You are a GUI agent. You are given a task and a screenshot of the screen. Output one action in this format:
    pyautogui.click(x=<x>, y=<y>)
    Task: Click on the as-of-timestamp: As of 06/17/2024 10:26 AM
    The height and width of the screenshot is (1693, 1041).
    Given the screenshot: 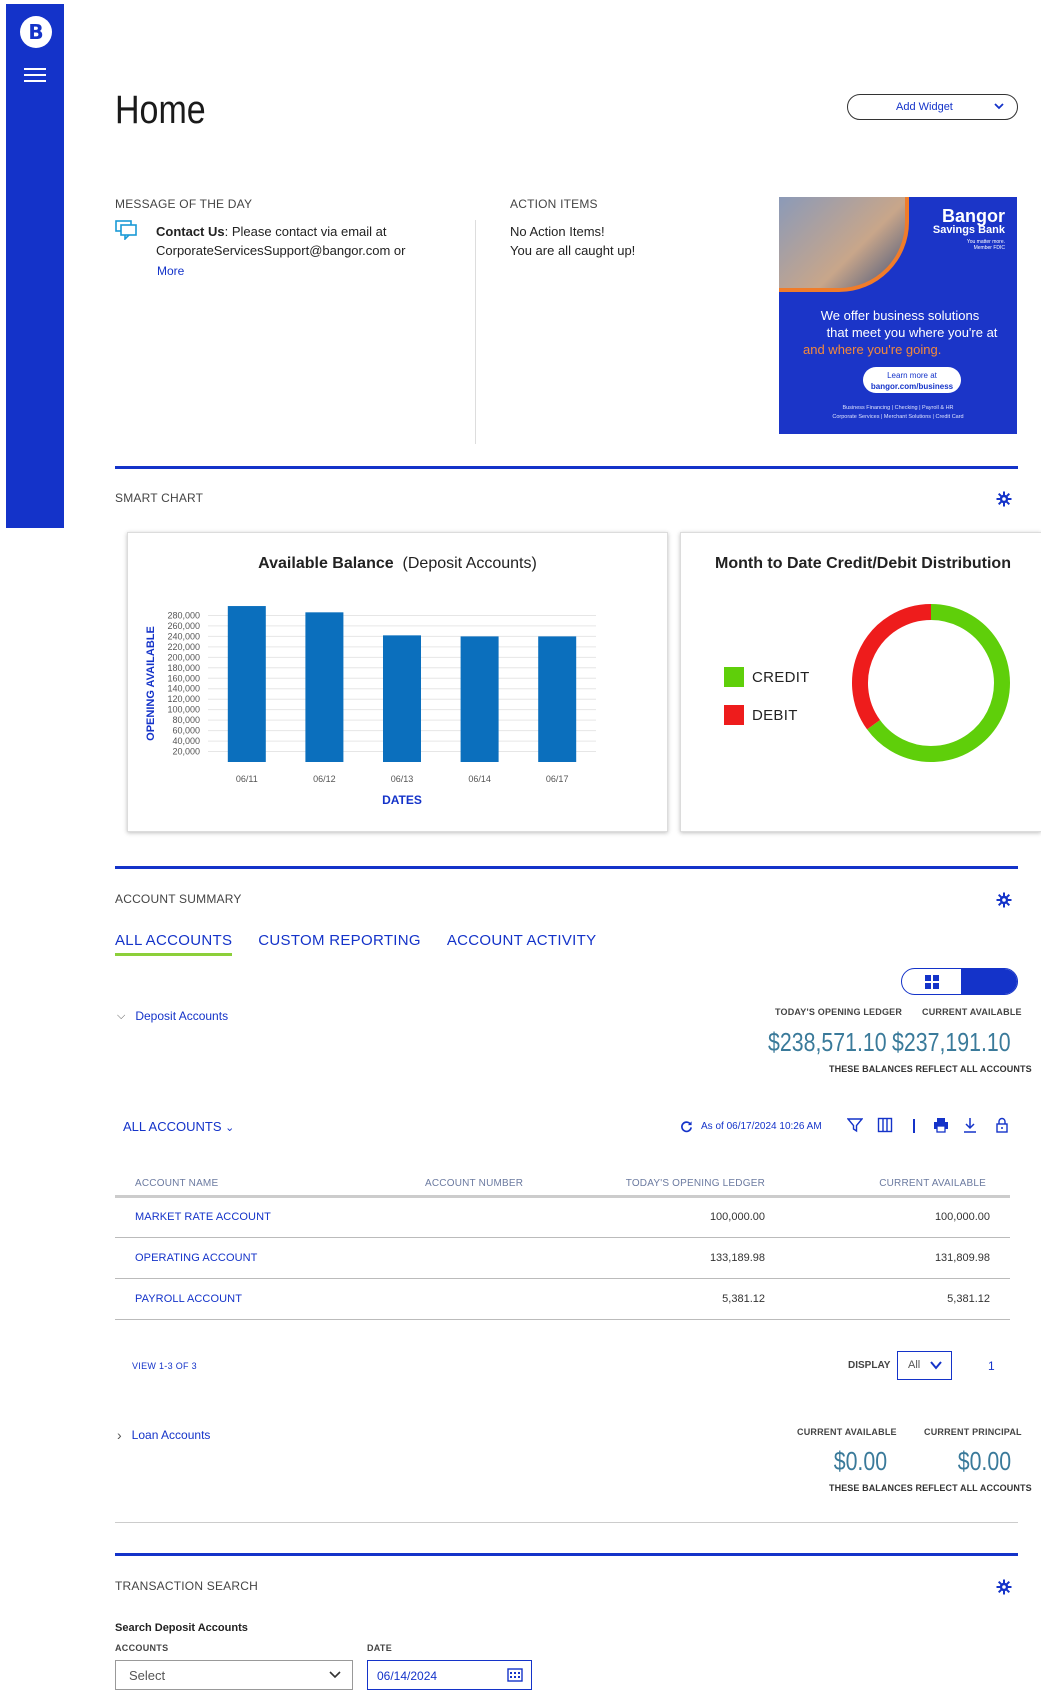 What is the action you would take?
    pyautogui.click(x=751, y=1126)
    